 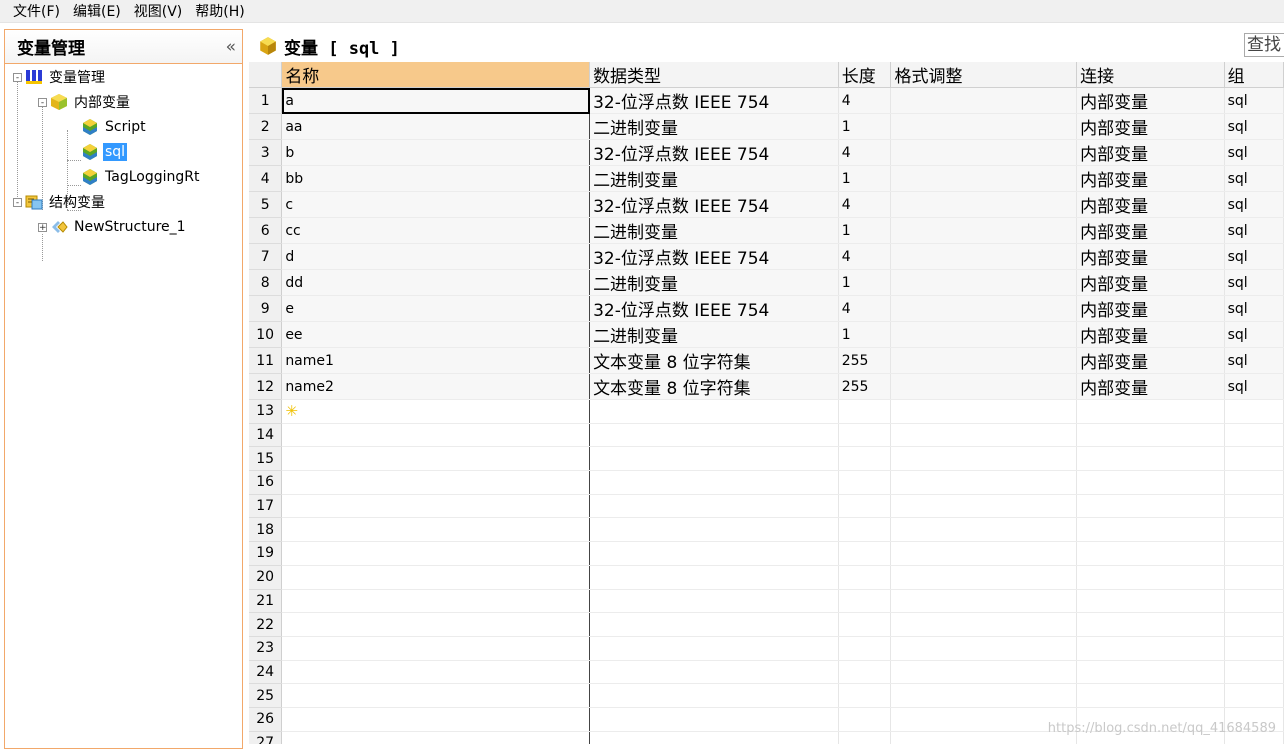 What do you see at coordinates (158, 11) in the screenshot?
I see `menu-view: 视图(V)` at bounding box center [158, 11].